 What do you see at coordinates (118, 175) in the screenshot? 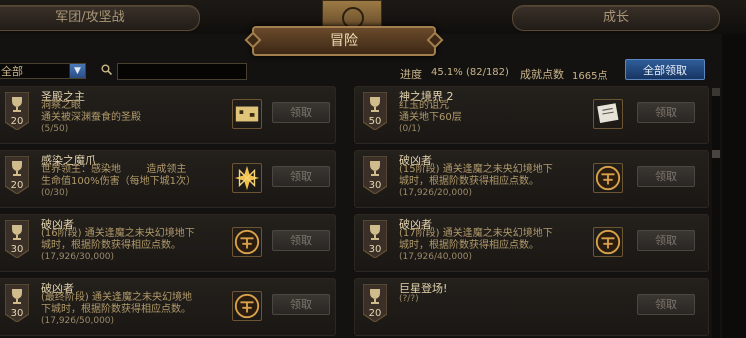
I see `achievement-desc: 世界领主：感染地 造成领主 生命值100%伤害（每地下城1次）` at bounding box center [118, 175].